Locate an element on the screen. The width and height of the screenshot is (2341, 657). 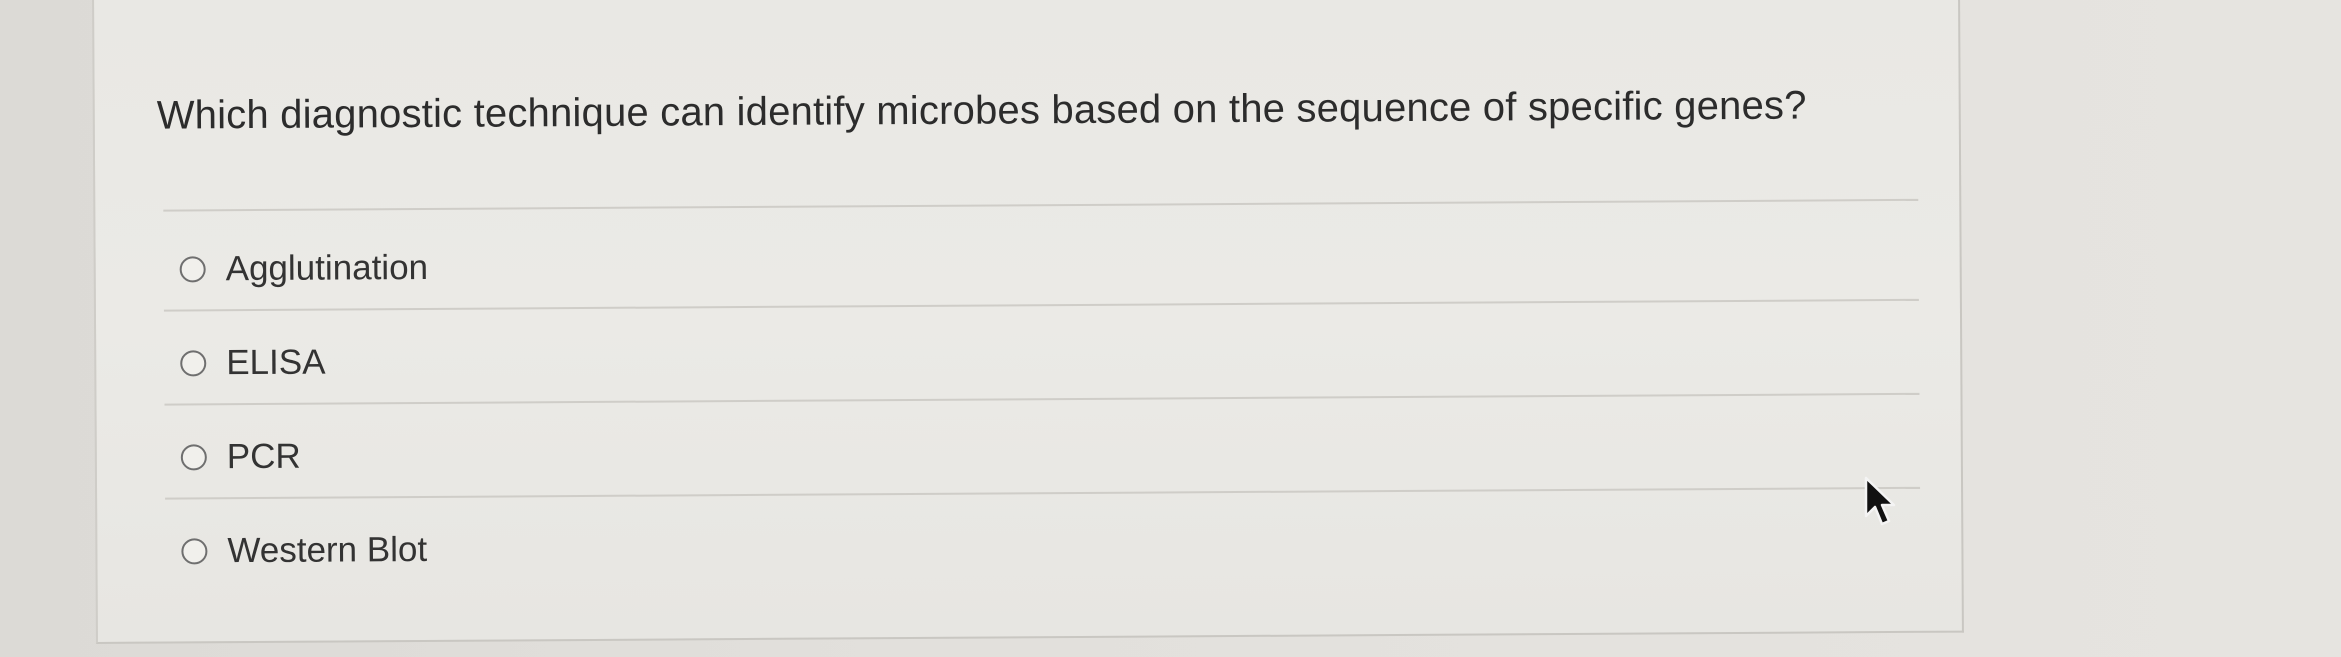
answer-label: PCR is located at coordinates (263, 456).